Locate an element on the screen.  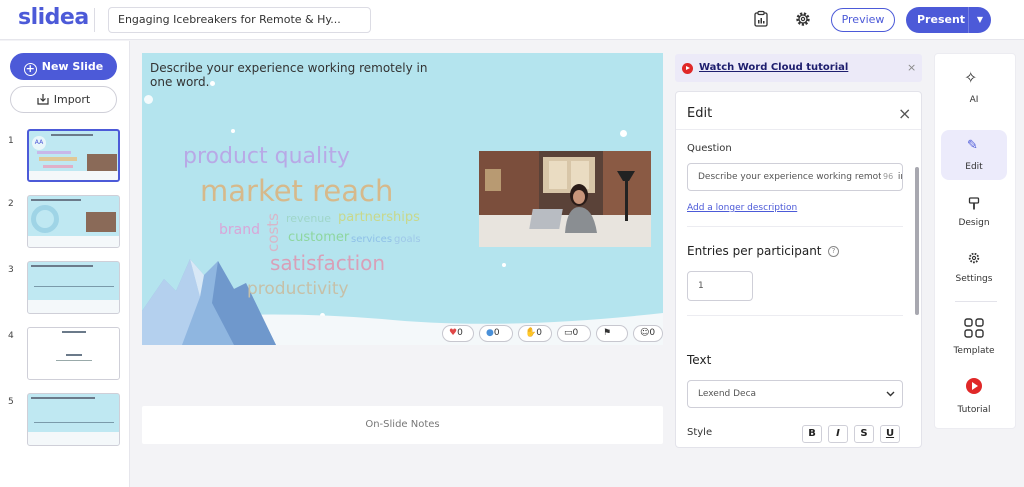
import-icon is located at coordinates (43, 99).